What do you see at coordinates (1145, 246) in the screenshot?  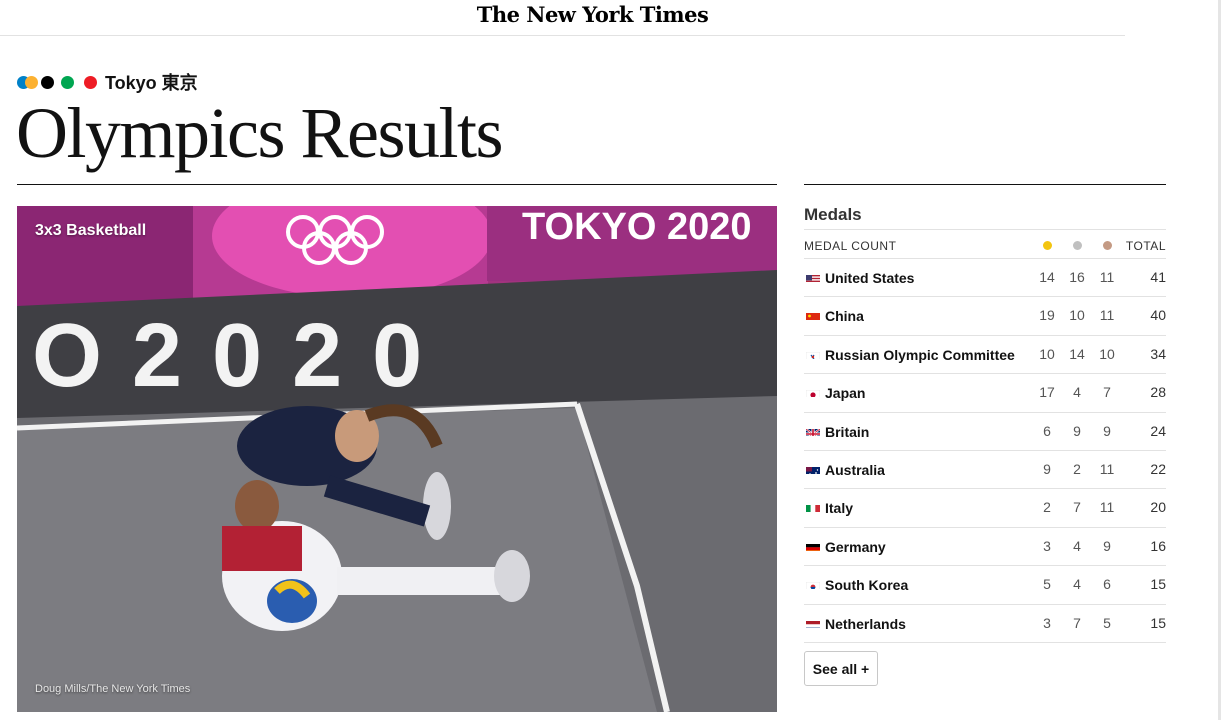 I see `total-header: TOTAL` at bounding box center [1145, 246].